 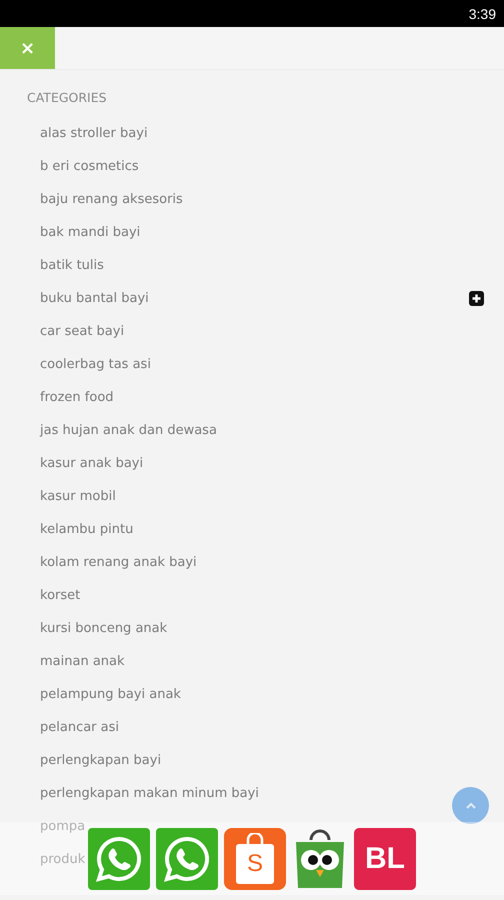 I want to click on status-time: 3:39, so click(x=482, y=14).